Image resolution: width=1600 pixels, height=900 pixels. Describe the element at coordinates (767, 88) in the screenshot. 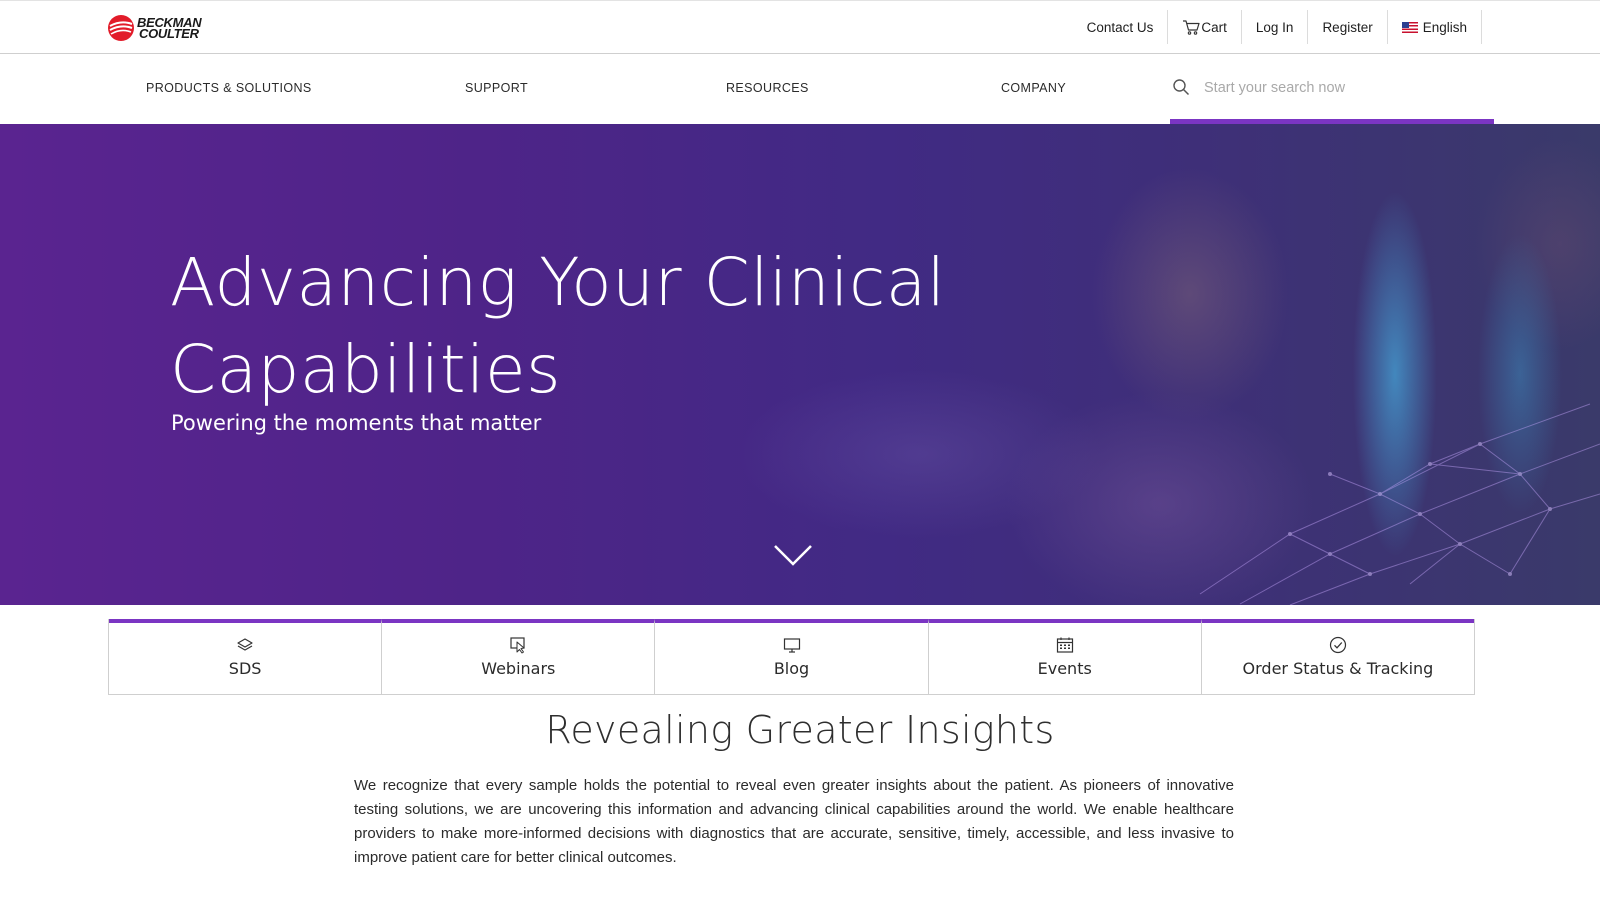

I see `nav-resources: RESOURCES` at that location.